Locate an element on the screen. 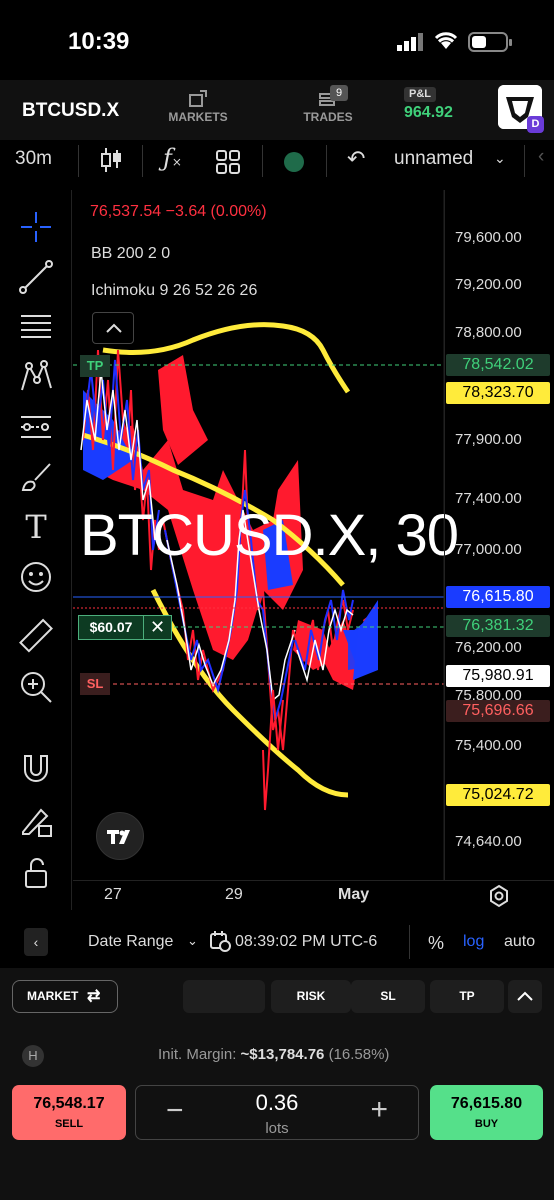 Image resolution: width=554 pixels, height=1200 pixels. sell-button: 76,548.17 SELL is located at coordinates (69, 1112).